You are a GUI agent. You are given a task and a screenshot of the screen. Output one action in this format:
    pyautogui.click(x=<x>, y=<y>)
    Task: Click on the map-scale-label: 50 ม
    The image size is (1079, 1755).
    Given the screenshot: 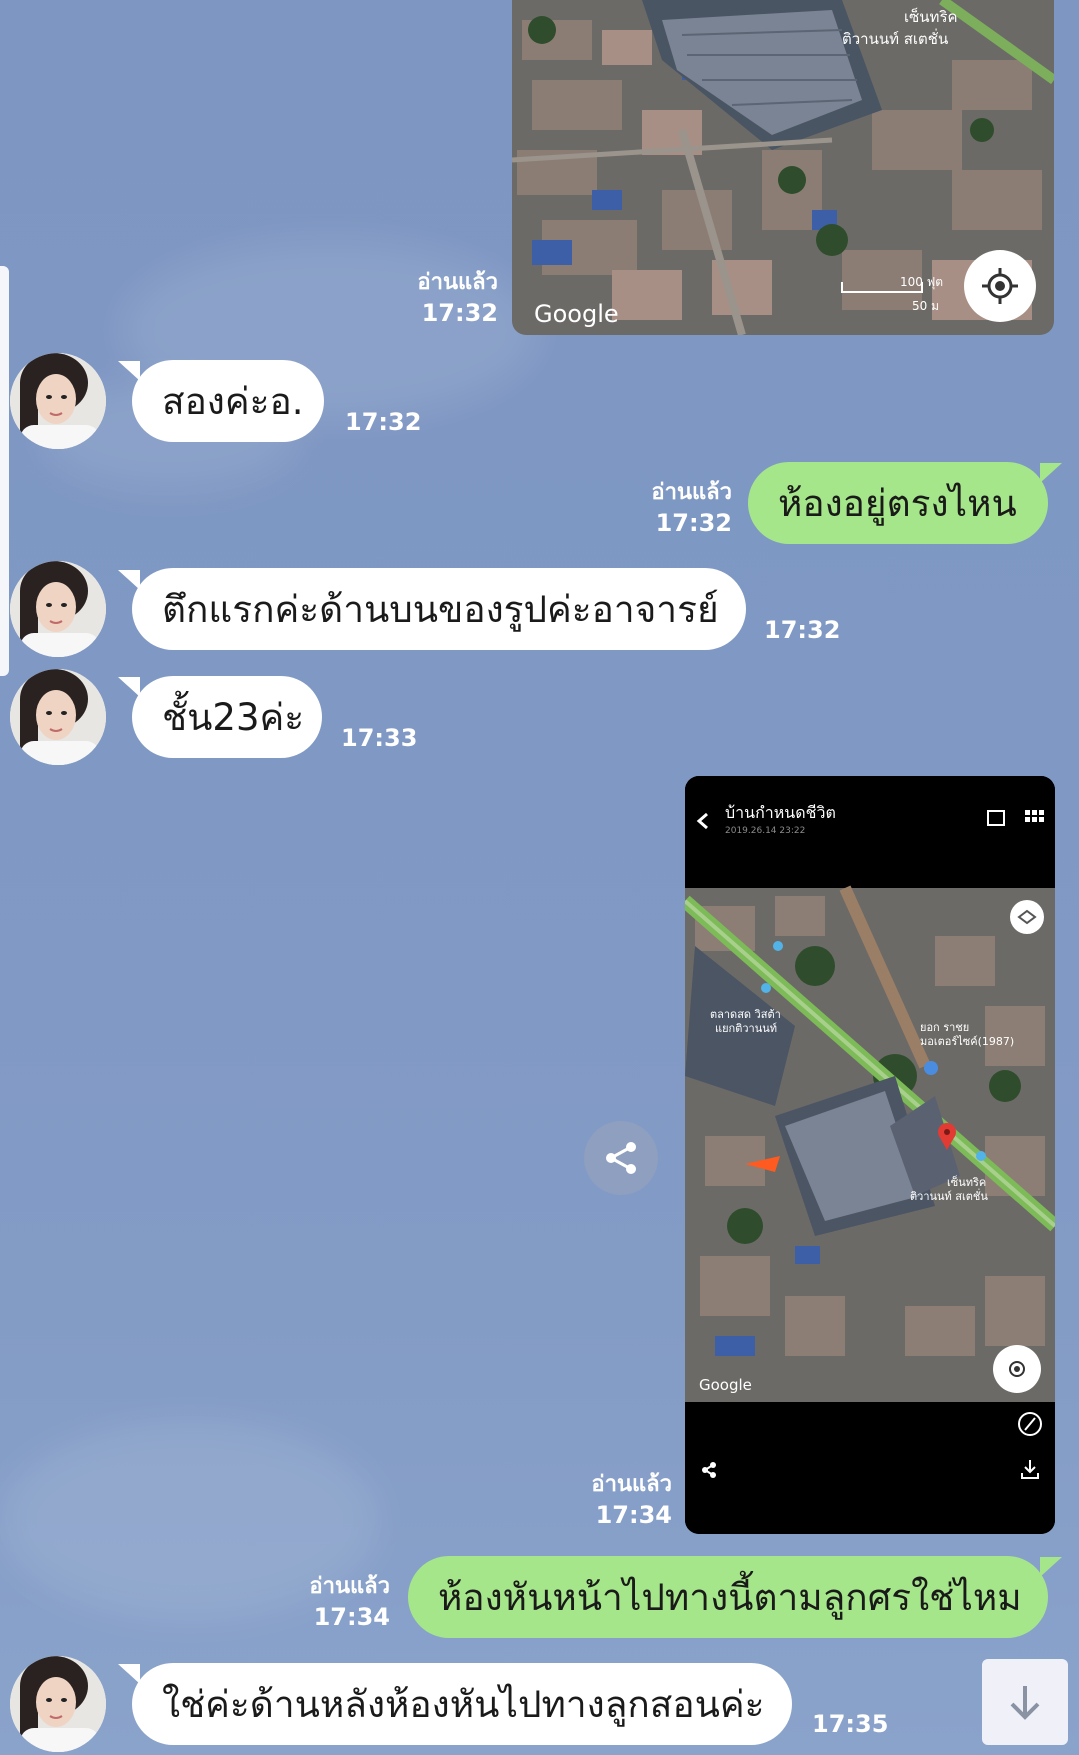 What is the action you would take?
    pyautogui.click(x=925, y=306)
    